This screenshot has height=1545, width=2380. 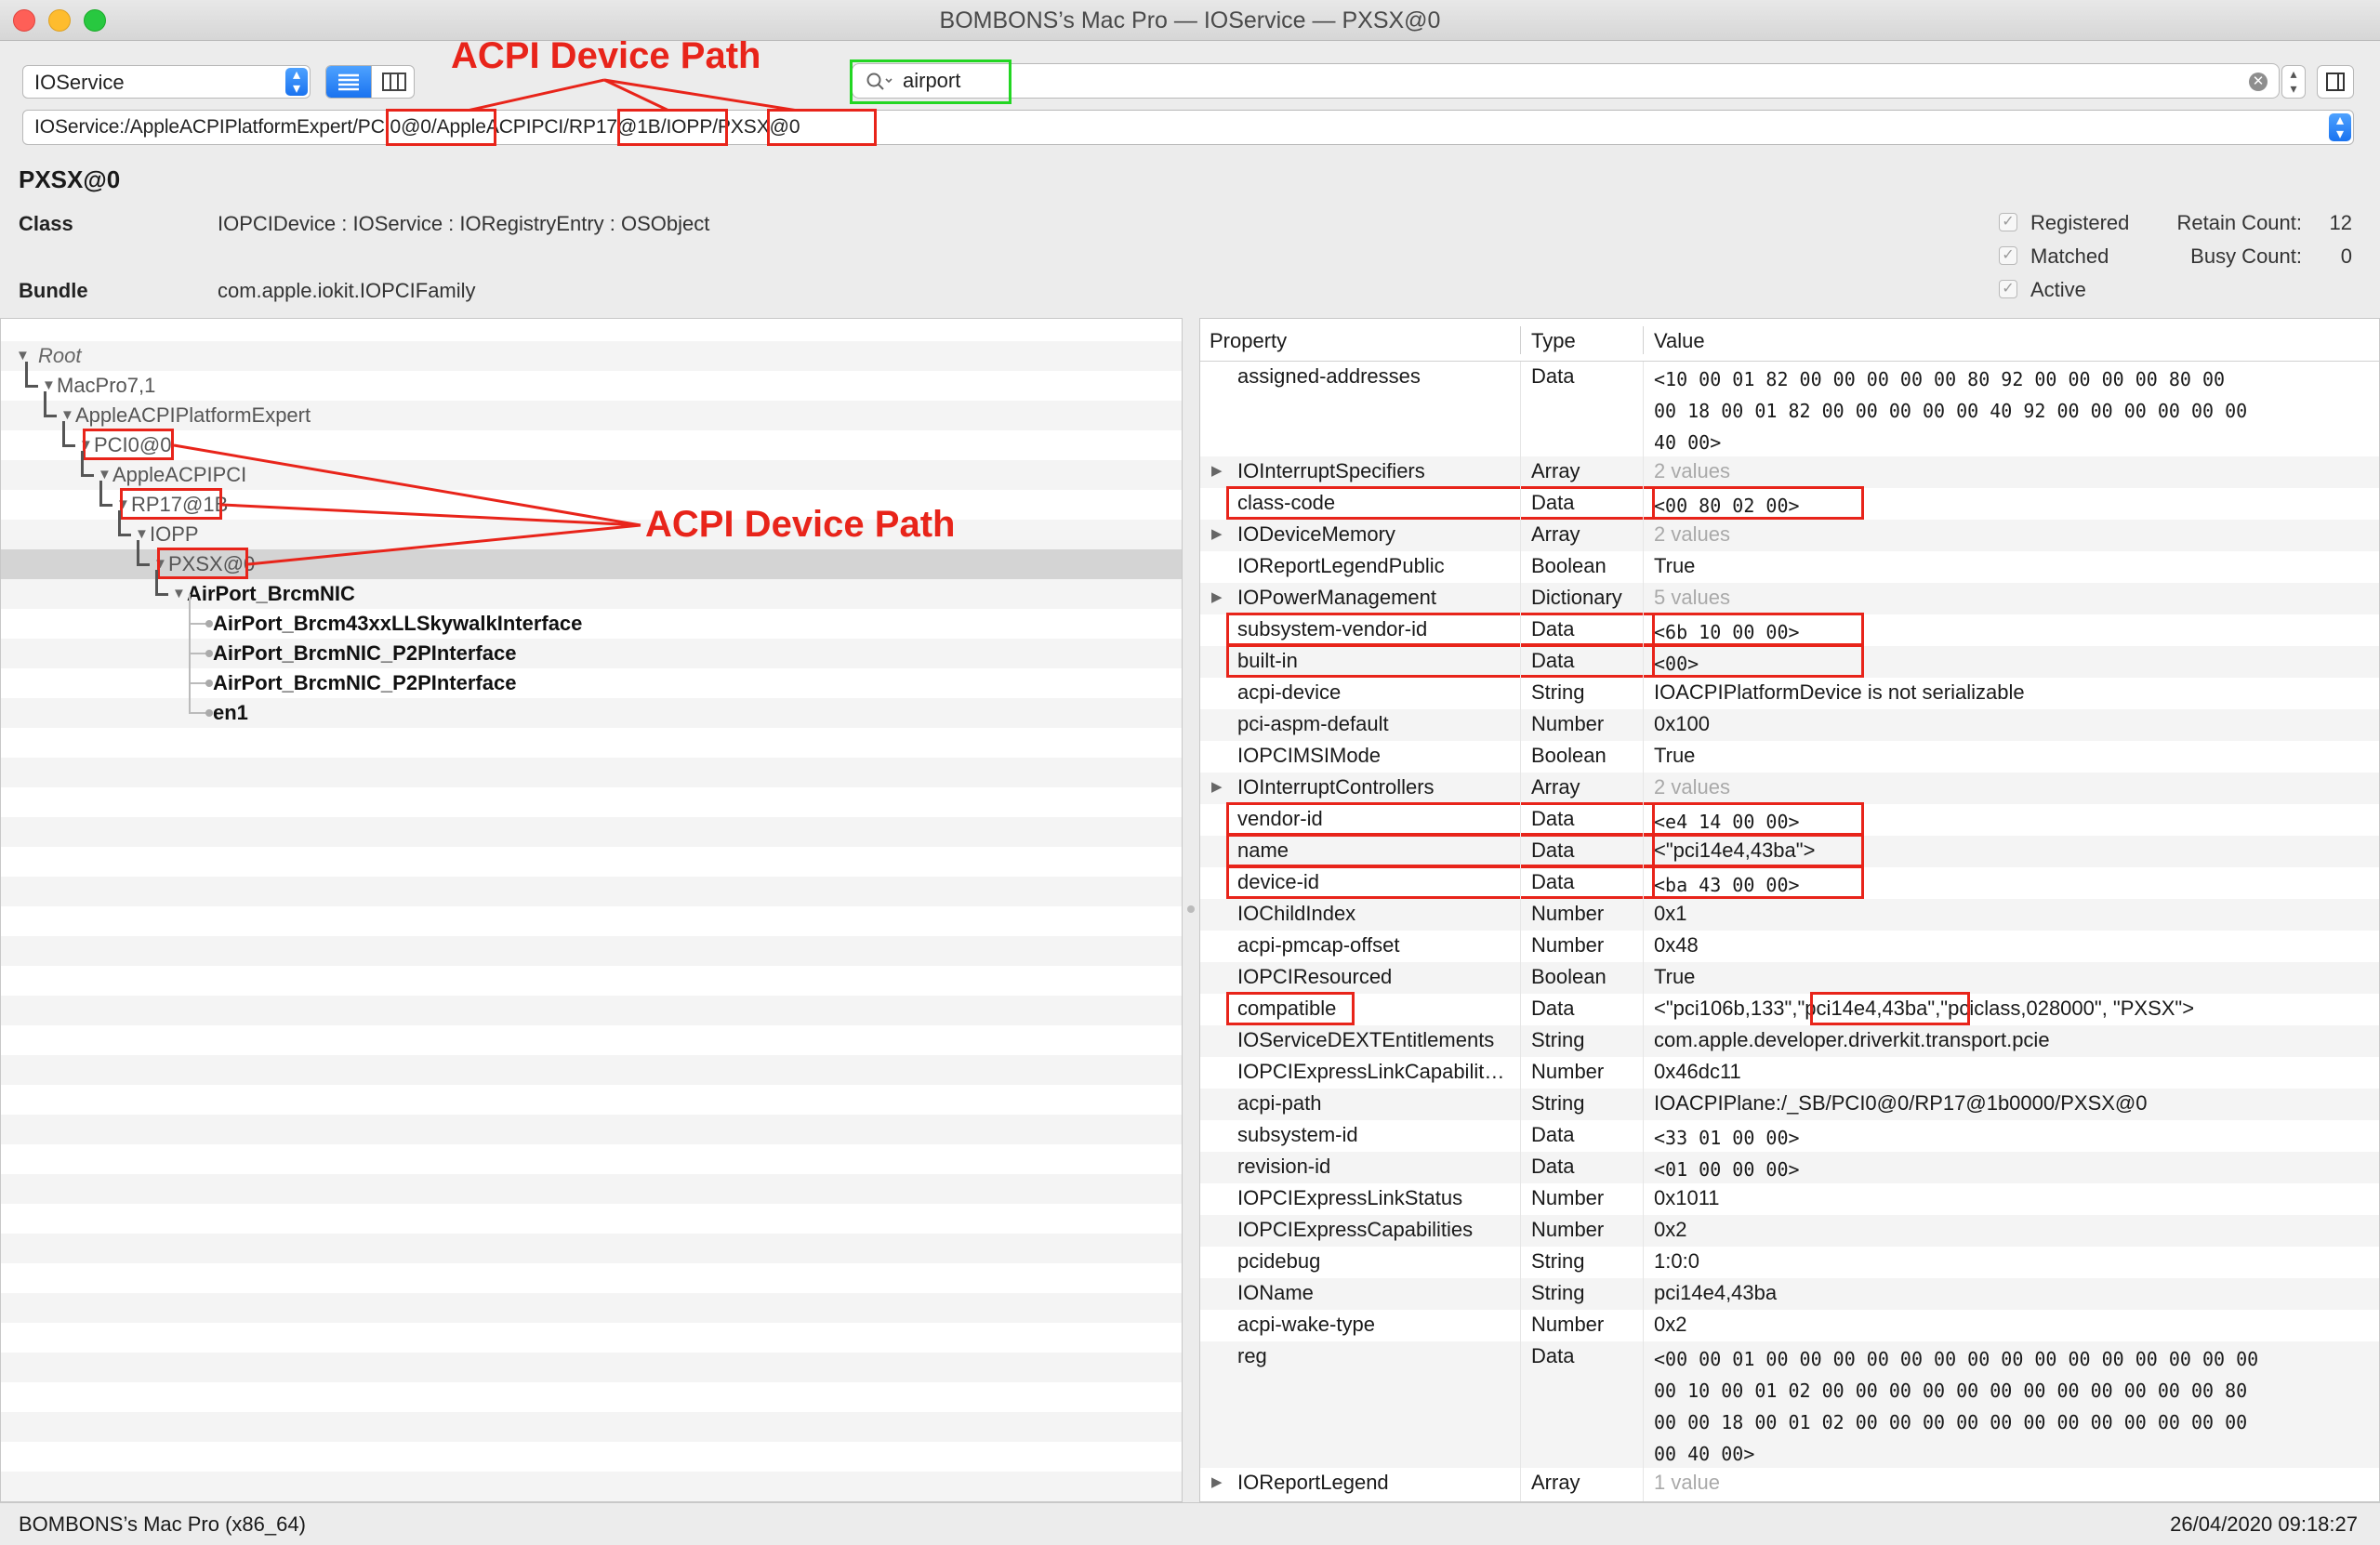 I want to click on property-name: acpi-wake-type, so click(x=1306, y=1325).